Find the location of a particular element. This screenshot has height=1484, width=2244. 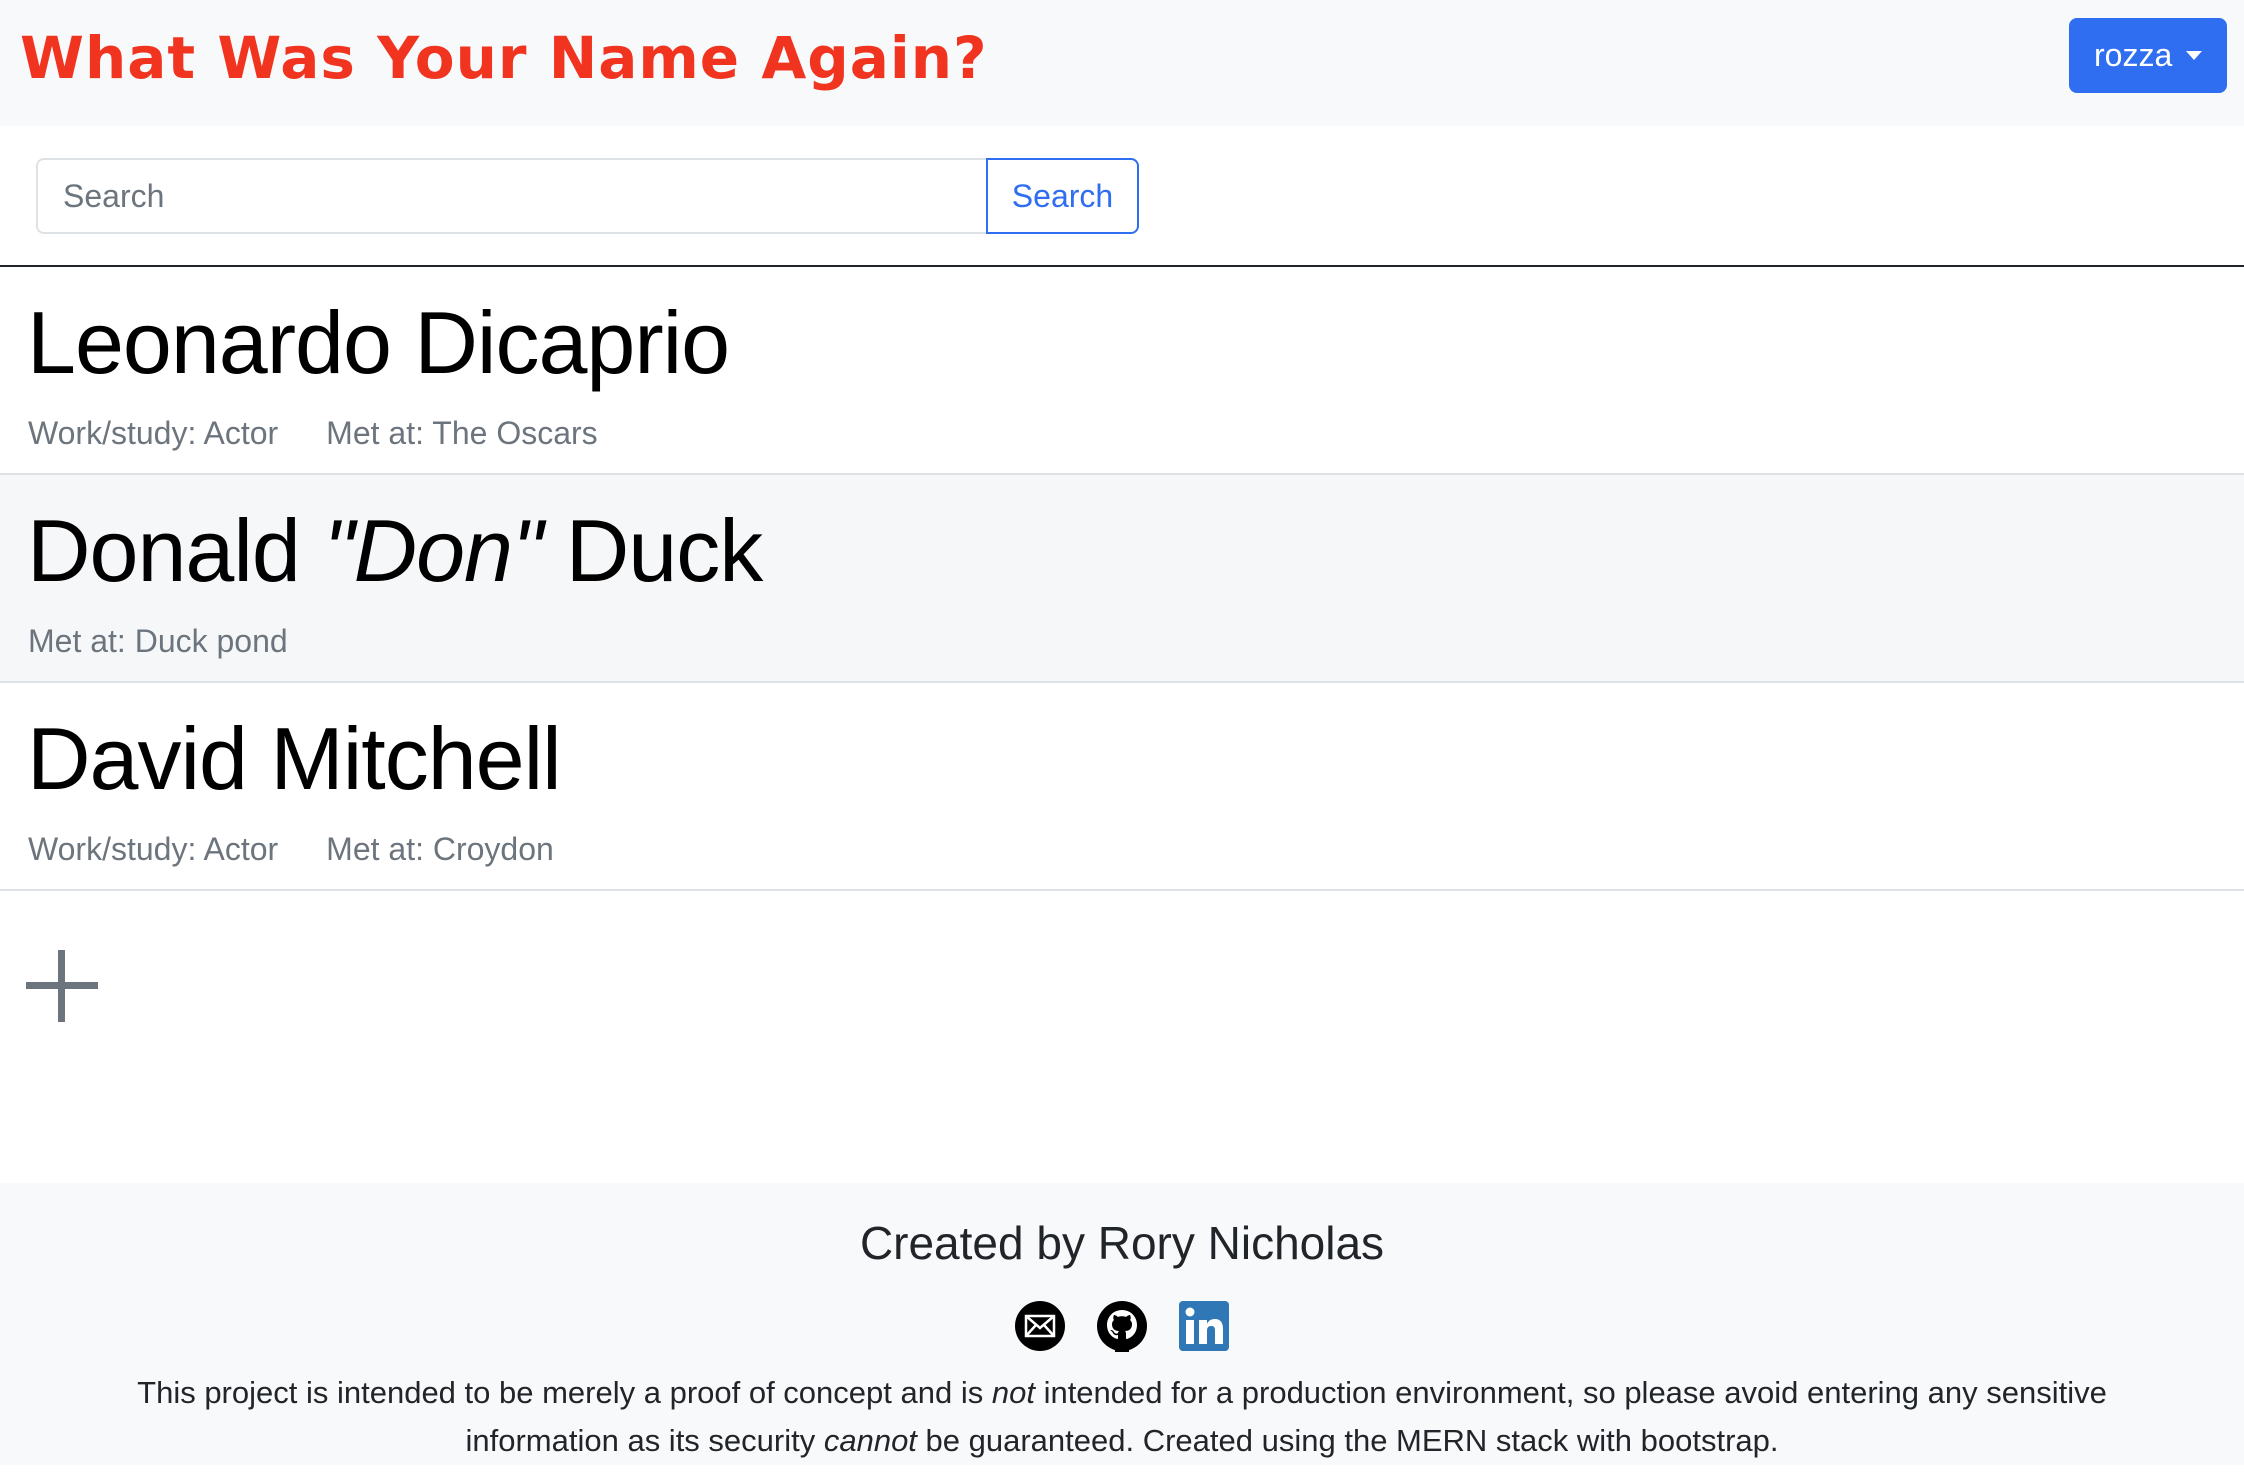

contact-name: David Mitchell is located at coordinates (294, 759).